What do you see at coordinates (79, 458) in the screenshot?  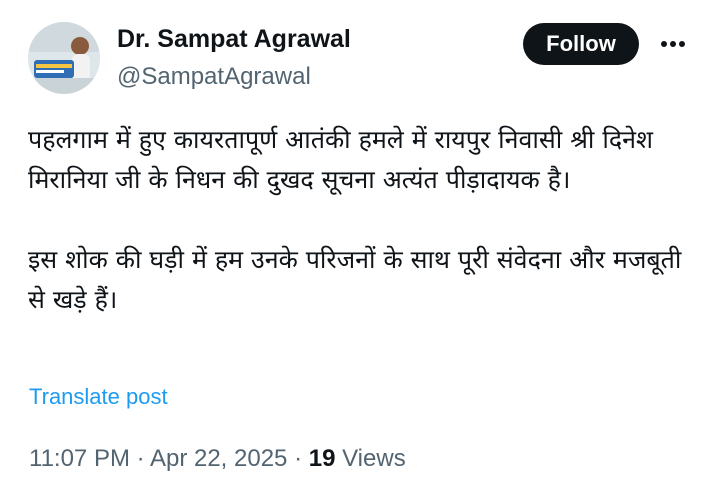 I see `post-time: 11:07 PM` at bounding box center [79, 458].